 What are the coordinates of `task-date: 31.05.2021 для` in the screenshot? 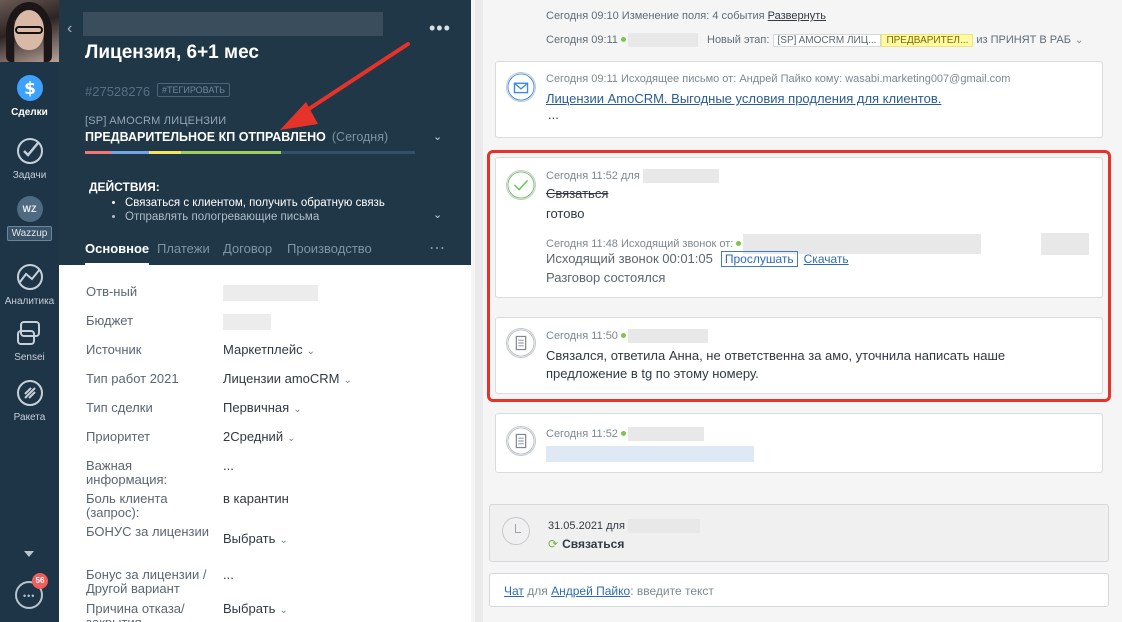 It's located at (624, 526).